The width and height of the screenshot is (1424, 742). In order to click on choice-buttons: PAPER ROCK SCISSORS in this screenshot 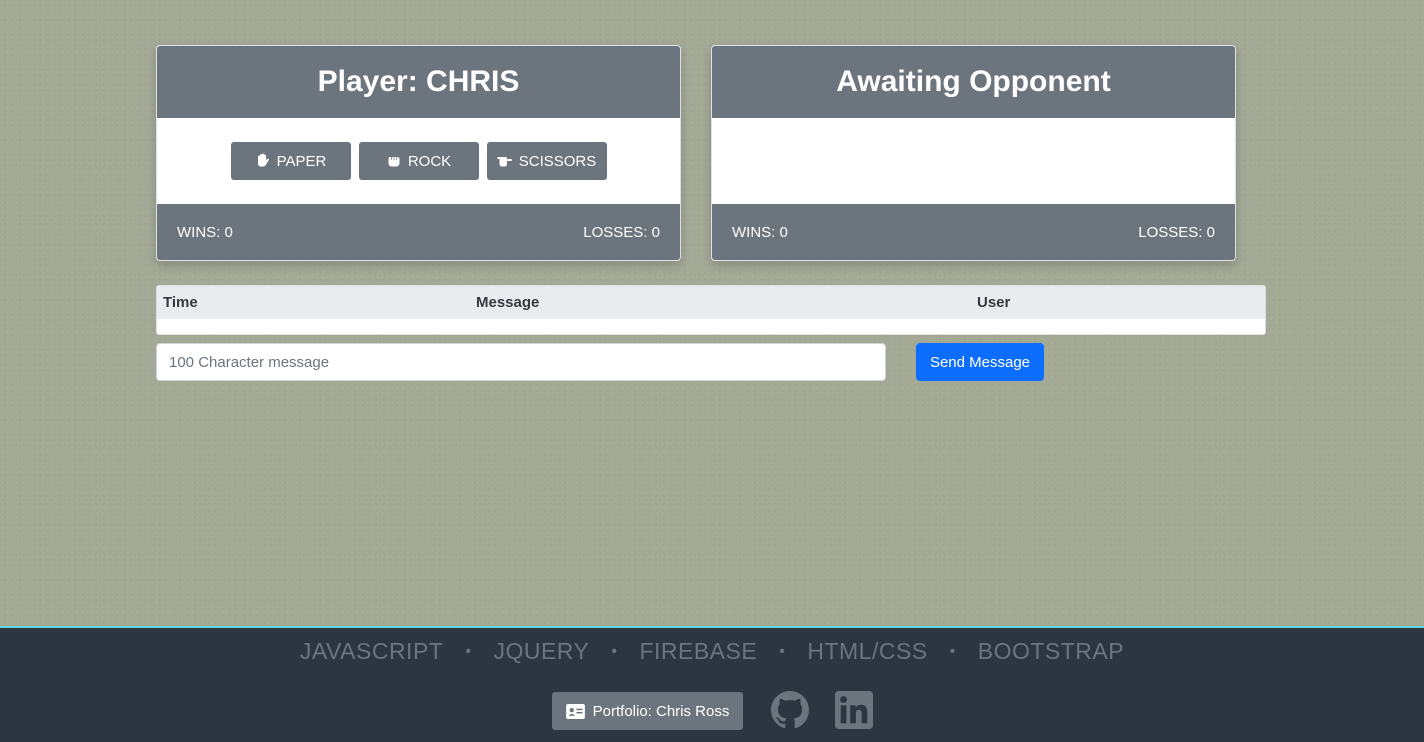, I will do `click(418, 161)`.